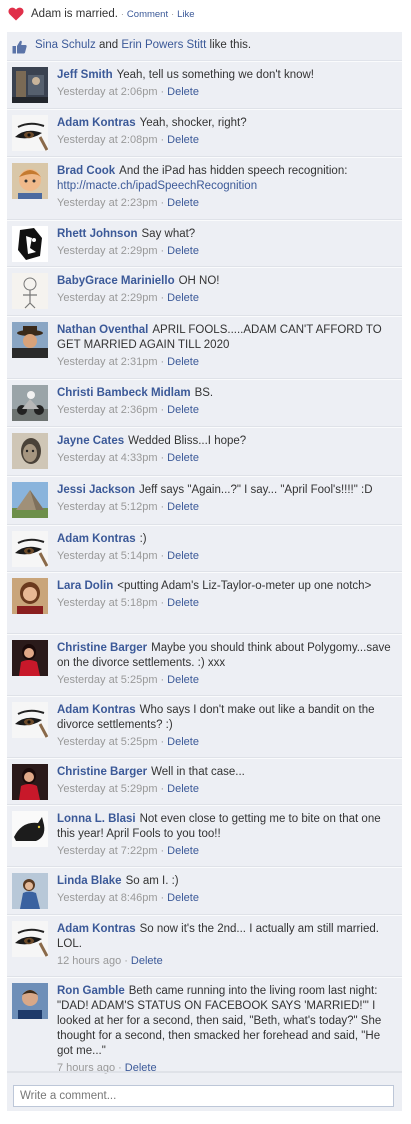  I want to click on comment-timestamp: Yesterday at 2:08pm, so click(107, 140).